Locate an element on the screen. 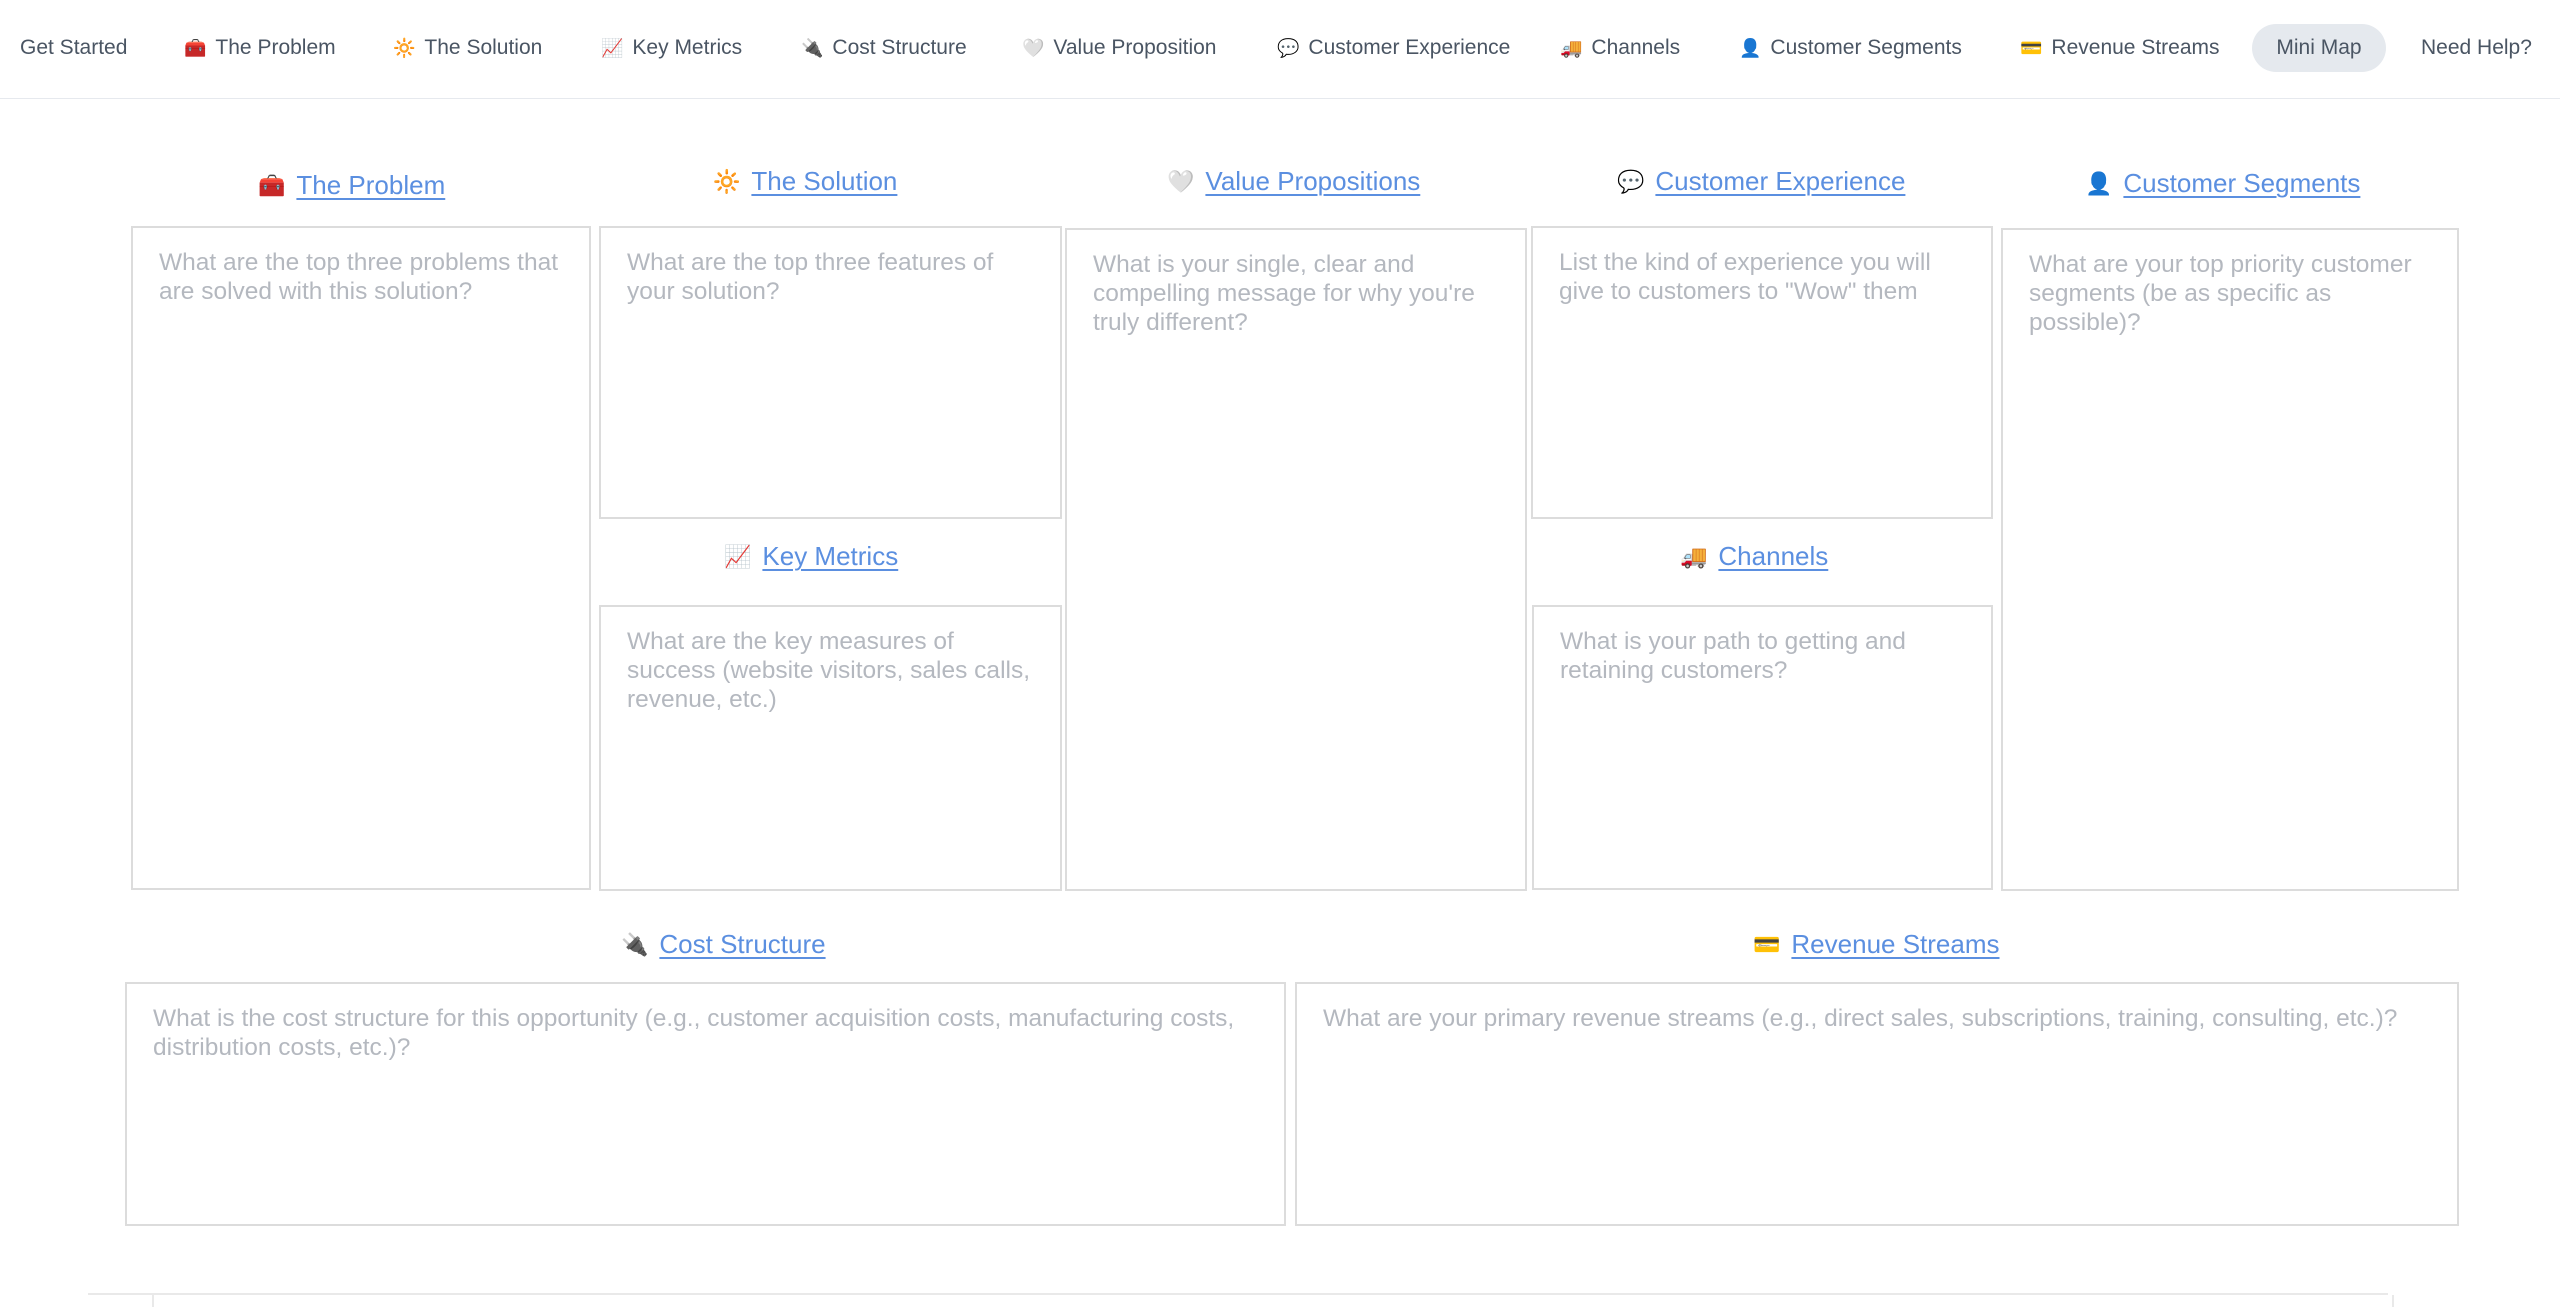  heading-cost-structure-link: Cost Structure is located at coordinates (742, 944).